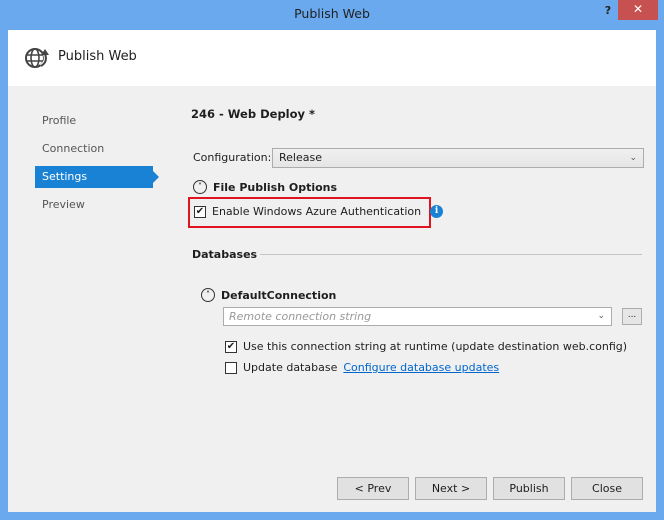 This screenshot has width=664, height=520. I want to click on divider, so click(451, 254).